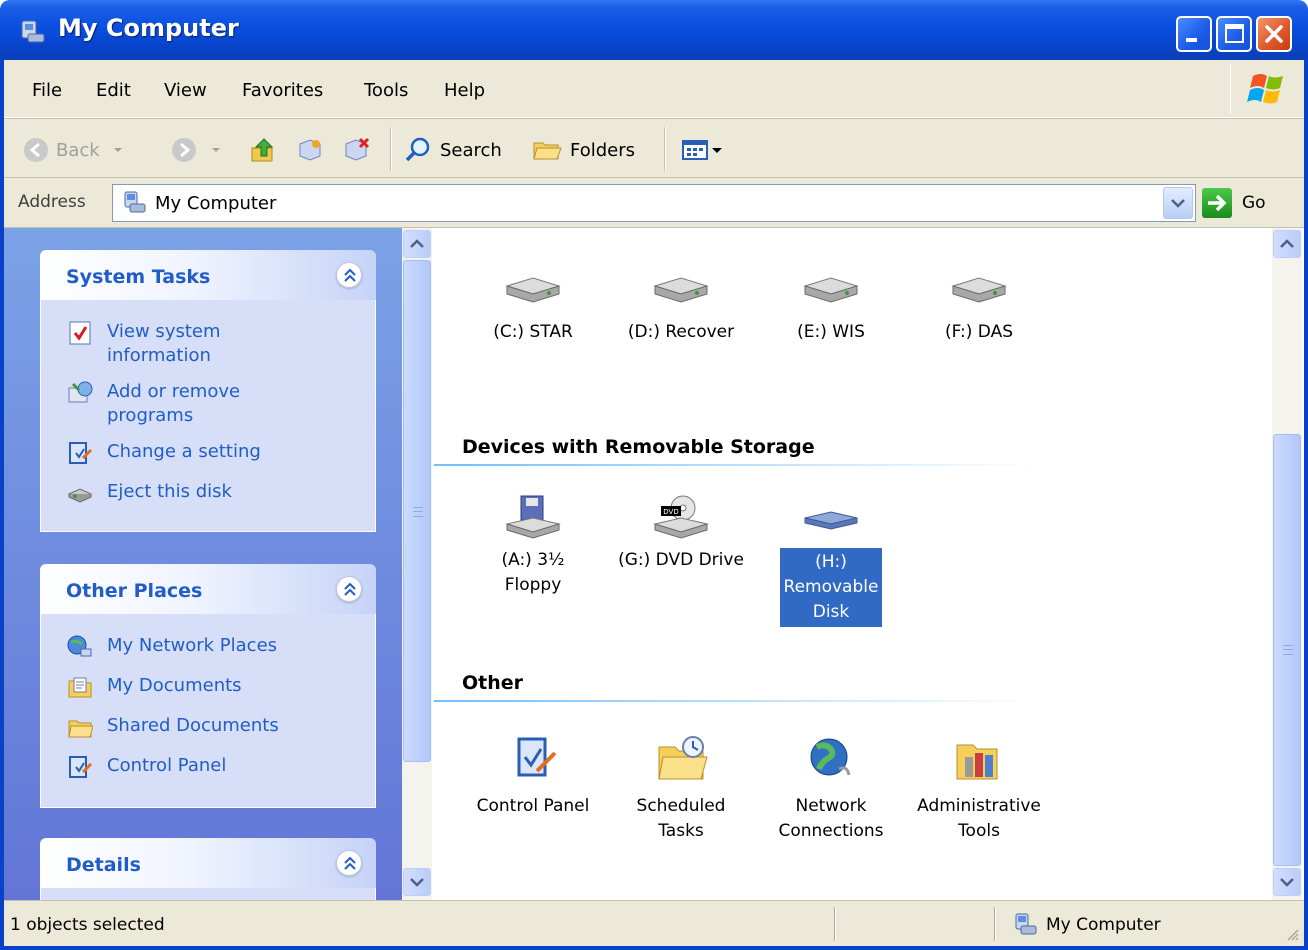  I want to click on task-label: programs, so click(150, 415).